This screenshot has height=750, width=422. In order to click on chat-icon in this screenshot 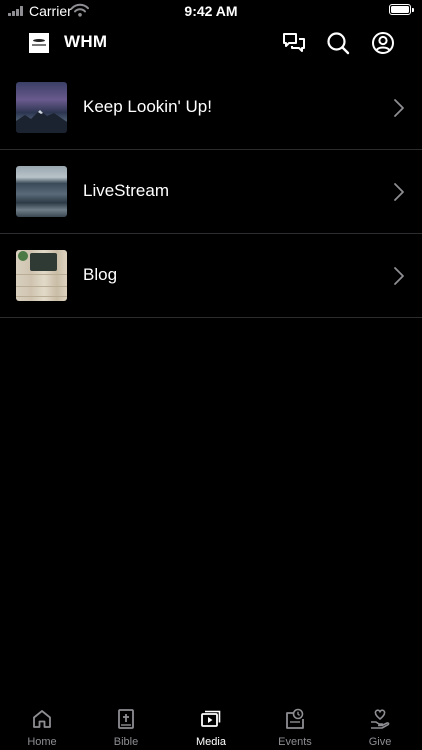, I will do `click(294, 42)`.